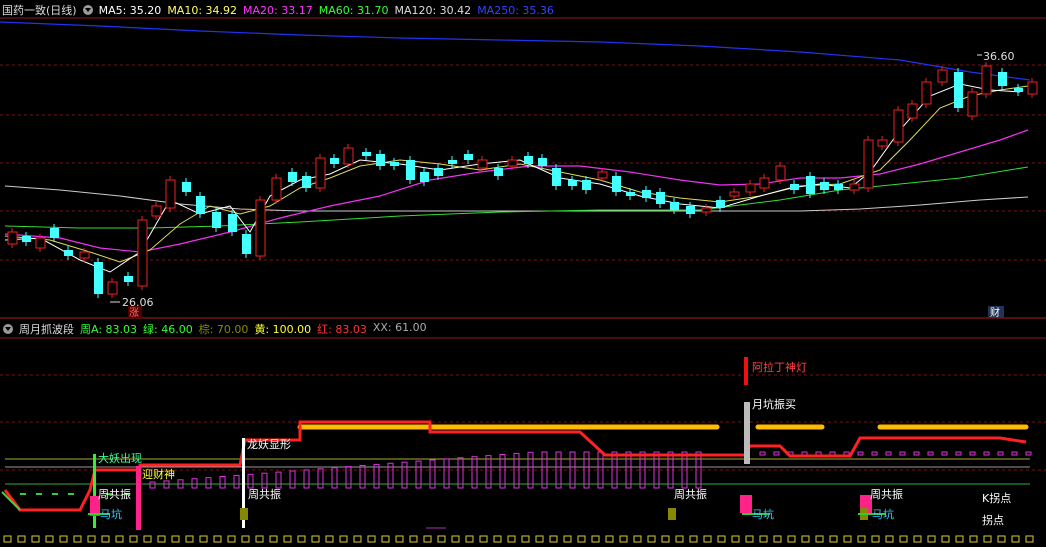 This screenshot has height=547, width=1046. I want to click on label-week-resonance: 周共振, so click(114, 494).